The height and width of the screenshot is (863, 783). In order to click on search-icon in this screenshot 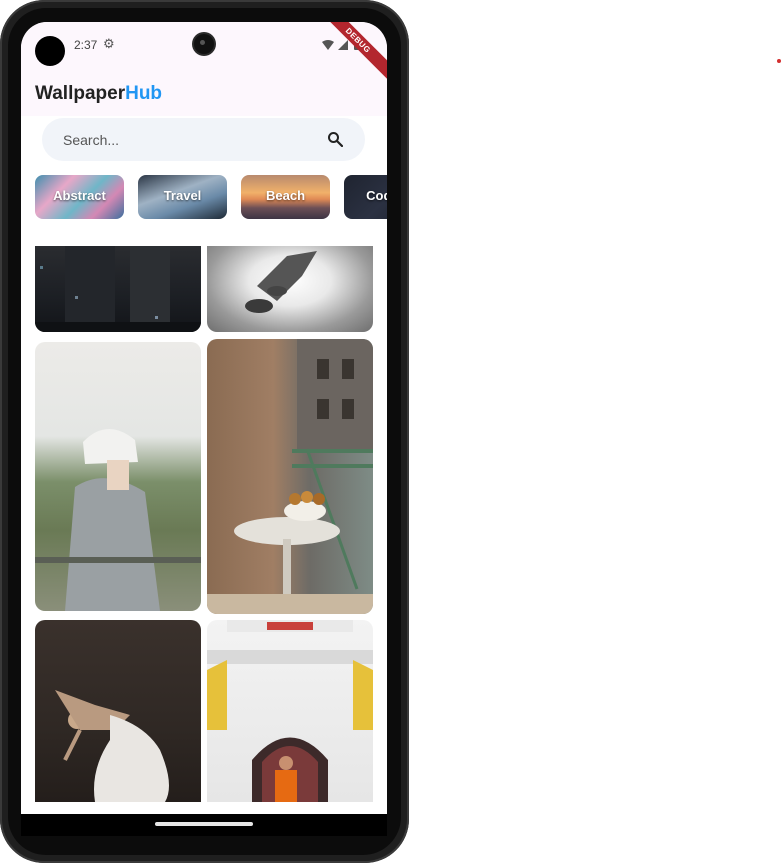, I will do `click(335, 139)`.